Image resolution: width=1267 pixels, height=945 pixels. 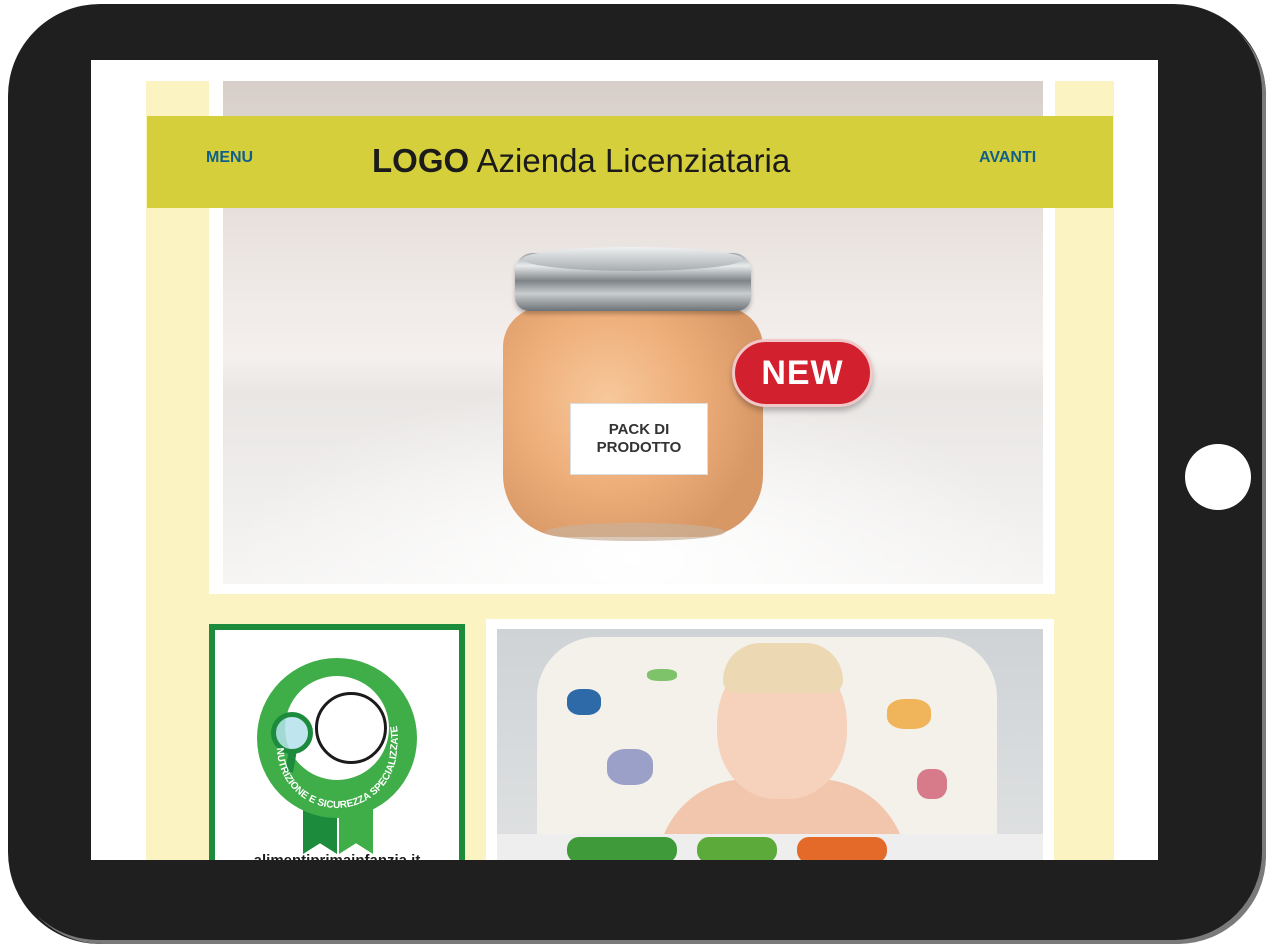 I want to click on chair-pattern-green, so click(x=662, y=675).